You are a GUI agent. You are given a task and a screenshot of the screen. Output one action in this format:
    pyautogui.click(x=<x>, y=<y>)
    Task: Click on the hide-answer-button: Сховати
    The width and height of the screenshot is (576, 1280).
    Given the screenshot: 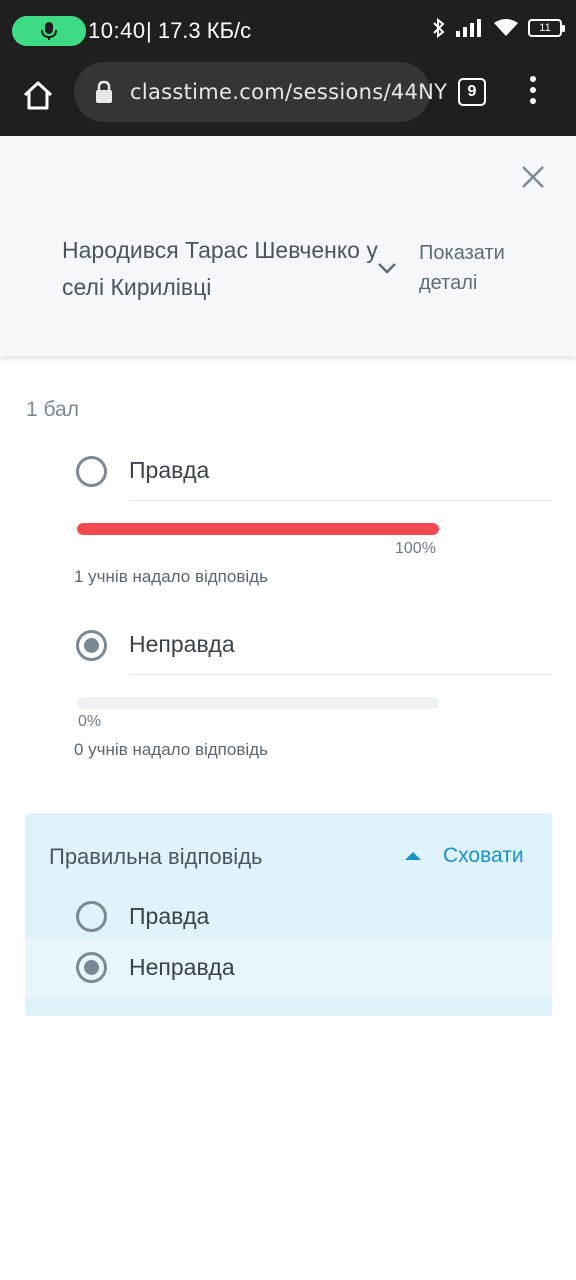 What is the action you would take?
    pyautogui.click(x=475, y=858)
    